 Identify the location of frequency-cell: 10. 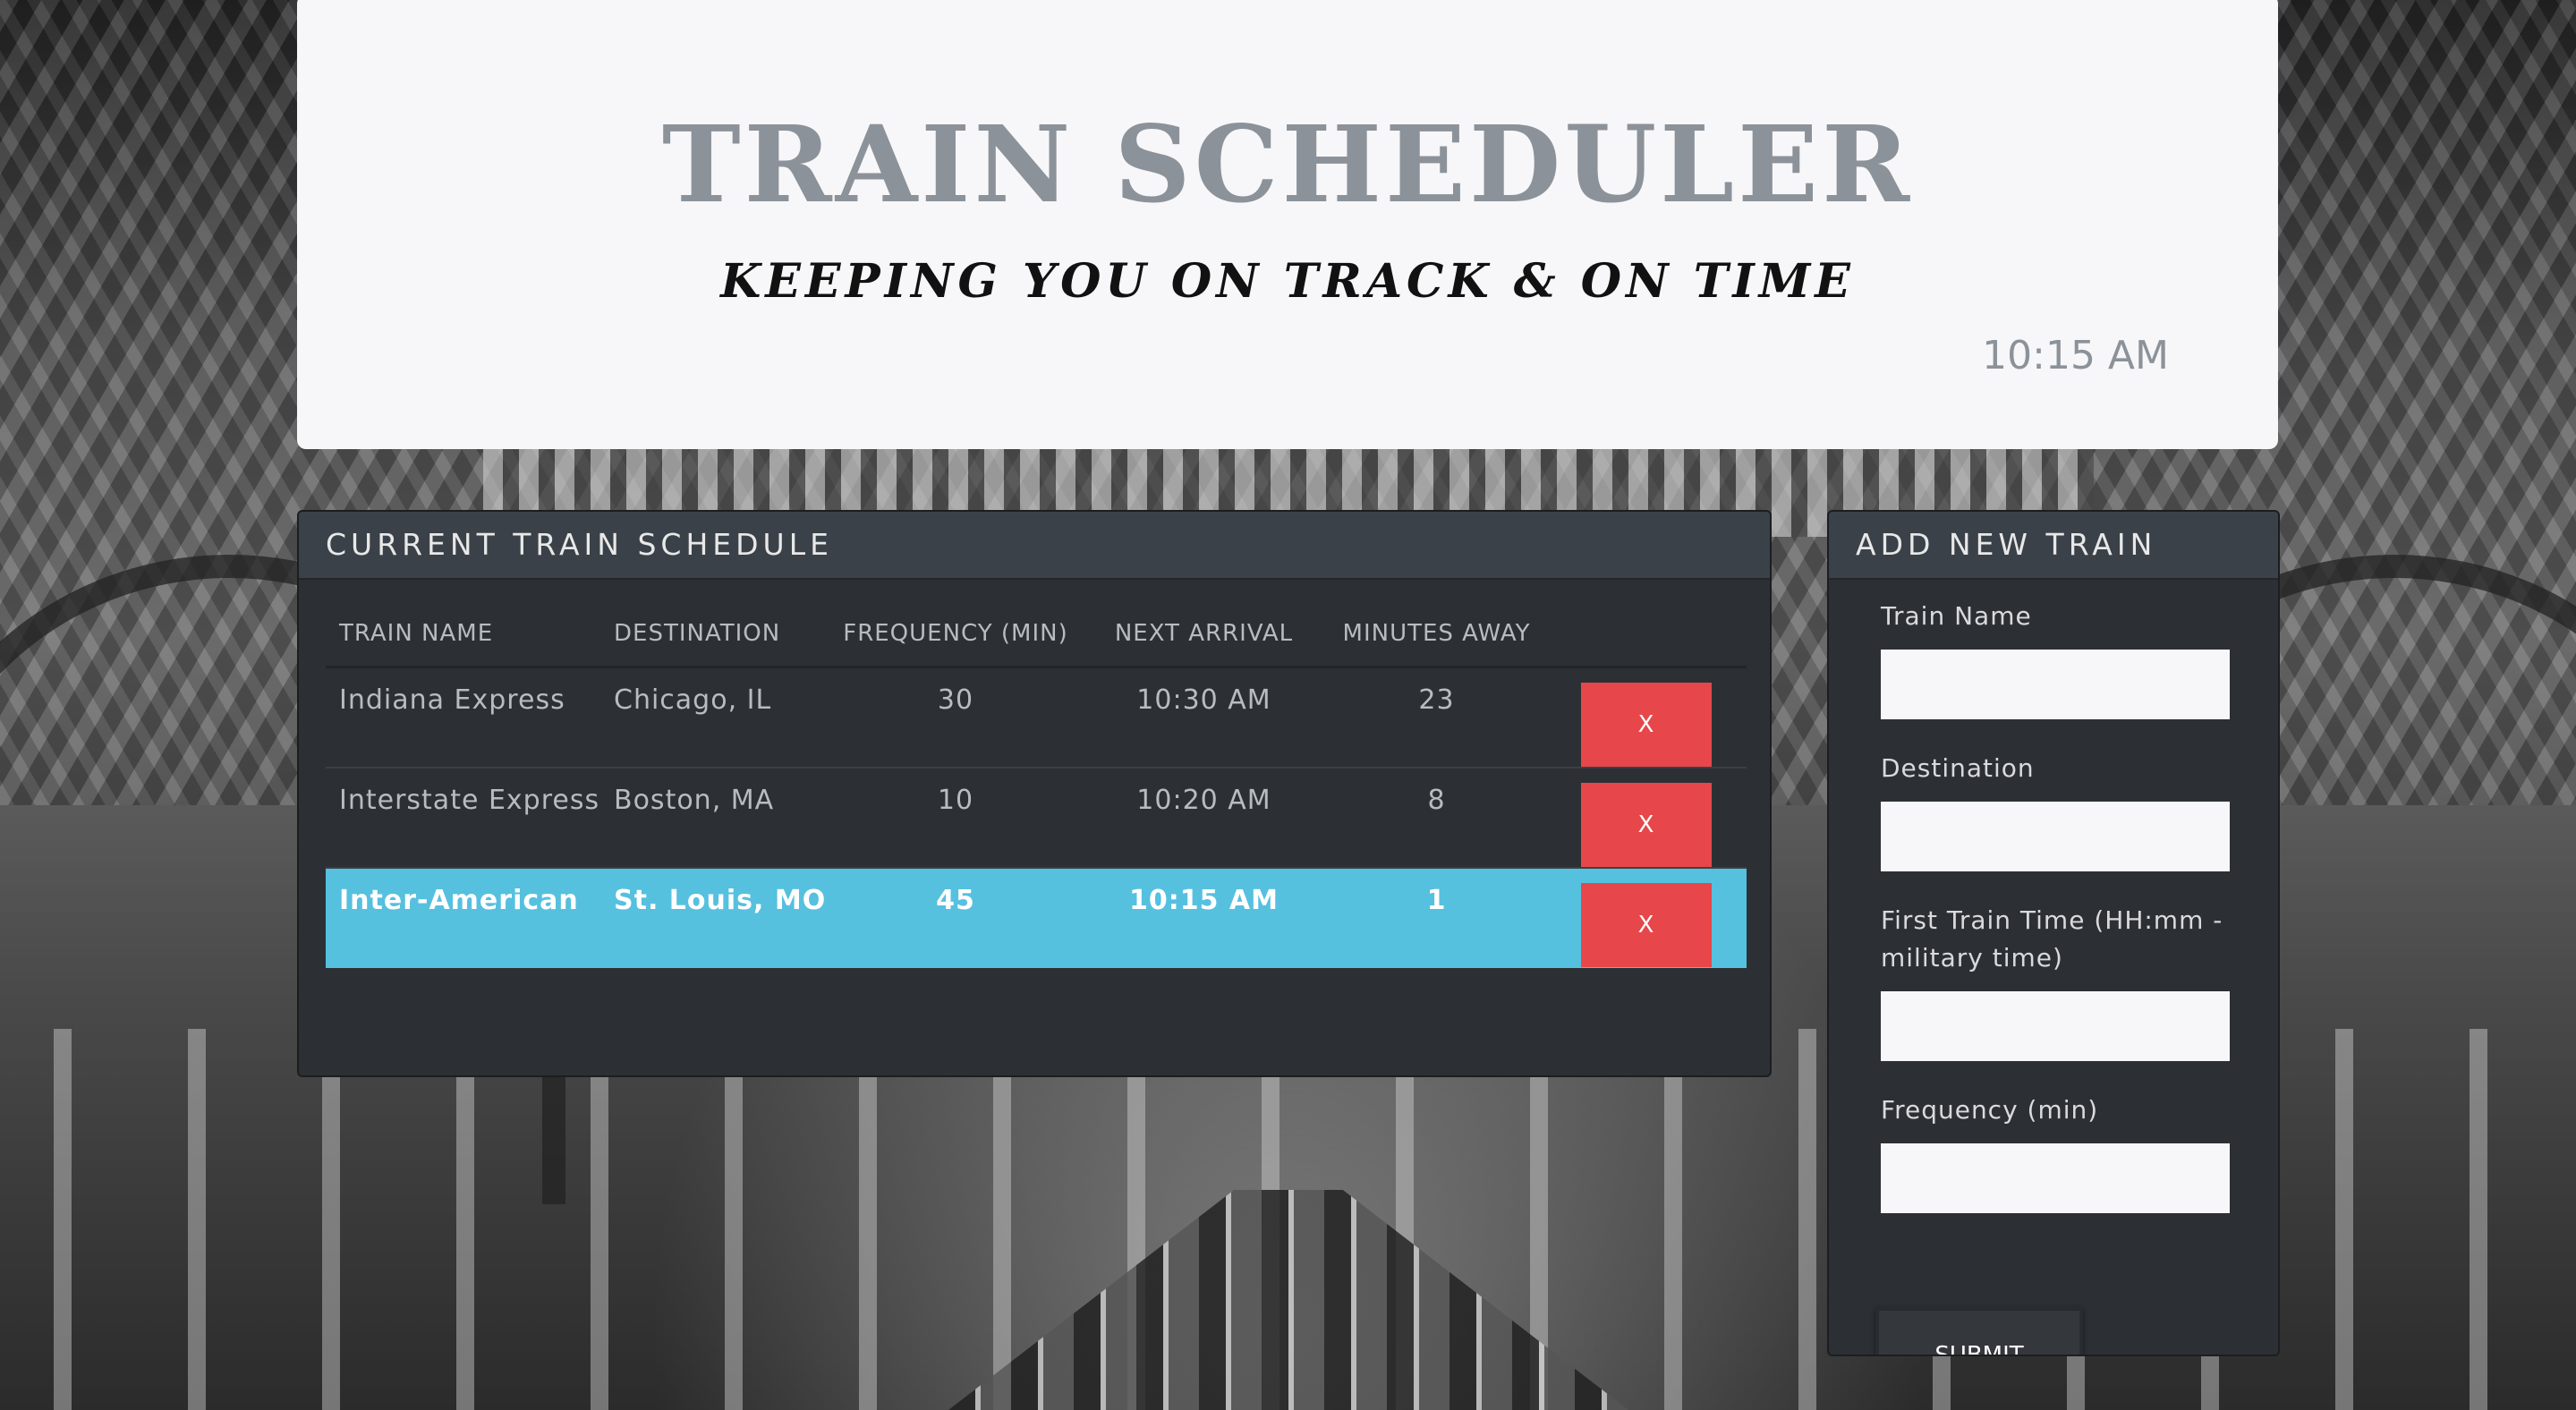
(956, 818).